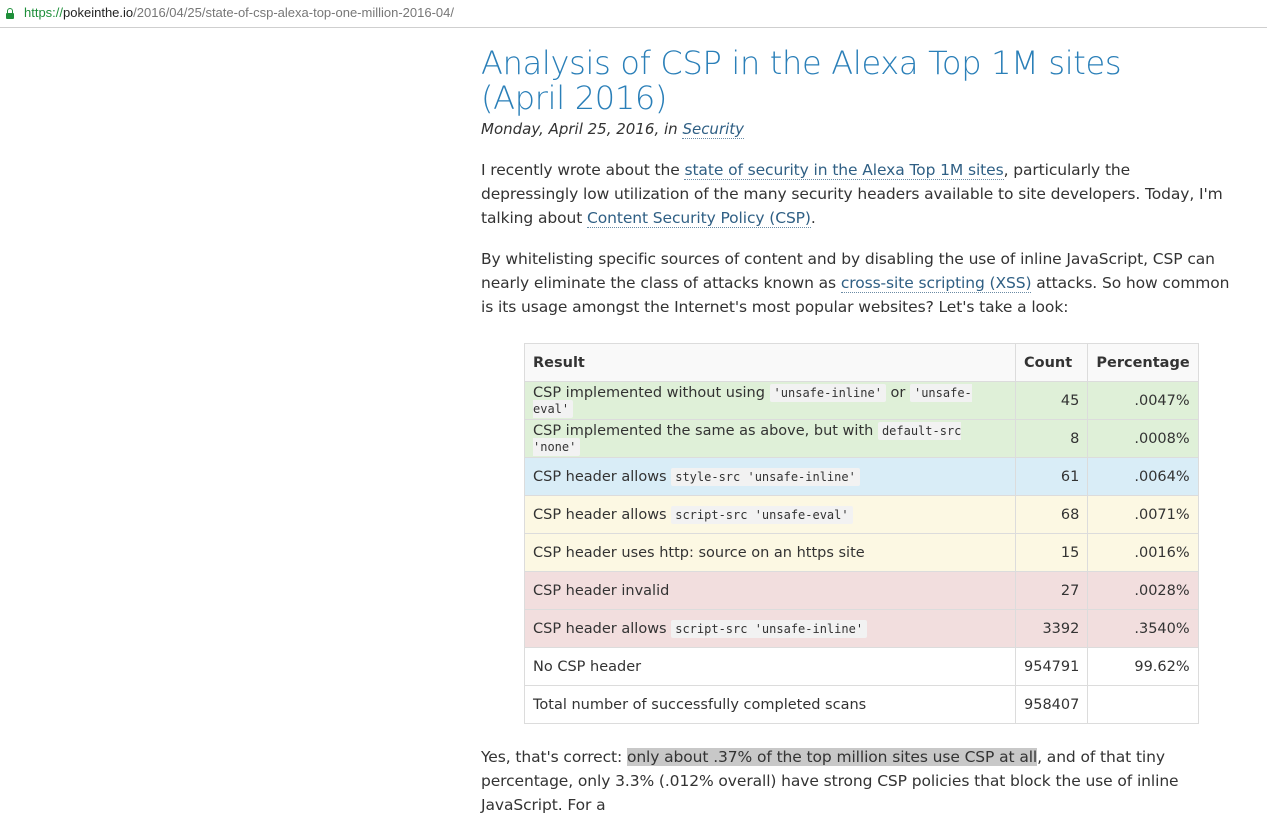 This screenshot has width=1267, height=817. What do you see at coordinates (1143, 400) in the screenshot?
I see `percentage-cell: .0047%` at bounding box center [1143, 400].